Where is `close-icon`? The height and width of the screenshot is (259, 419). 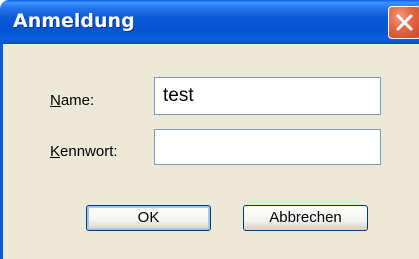 close-icon is located at coordinates (404, 22).